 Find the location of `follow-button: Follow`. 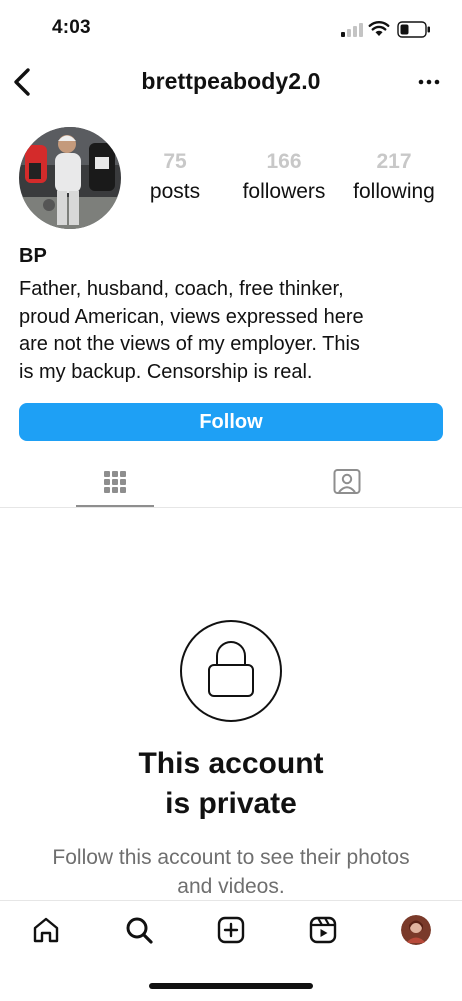

follow-button: Follow is located at coordinates (231, 422).